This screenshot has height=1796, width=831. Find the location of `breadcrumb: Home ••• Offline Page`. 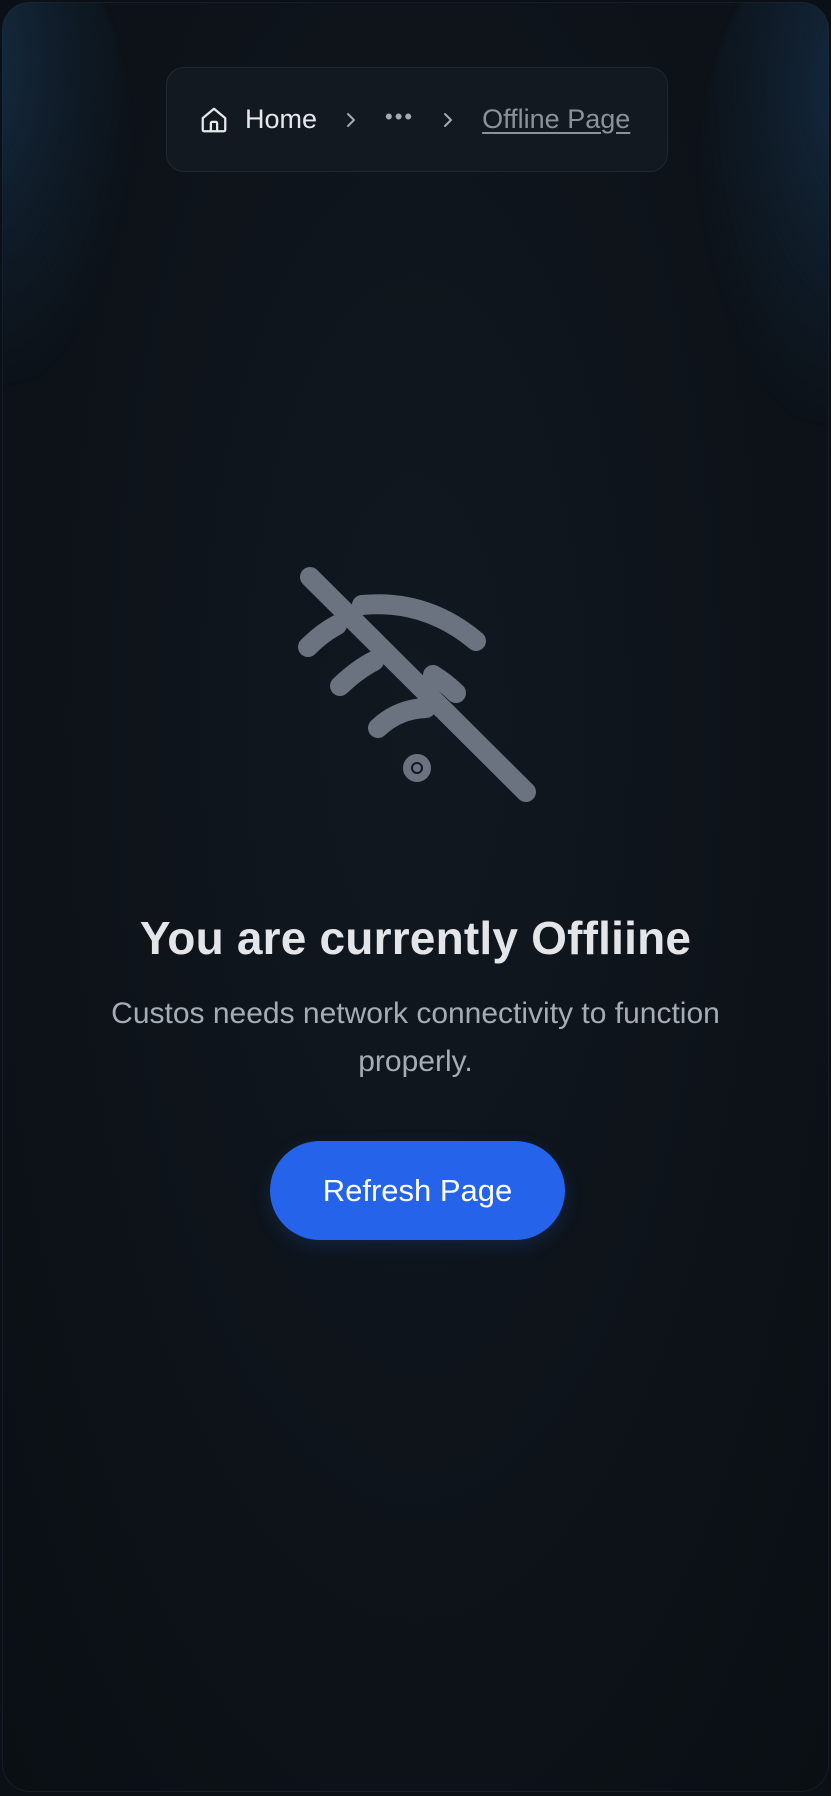

breadcrumb: Home ••• Offline Page is located at coordinates (417, 119).